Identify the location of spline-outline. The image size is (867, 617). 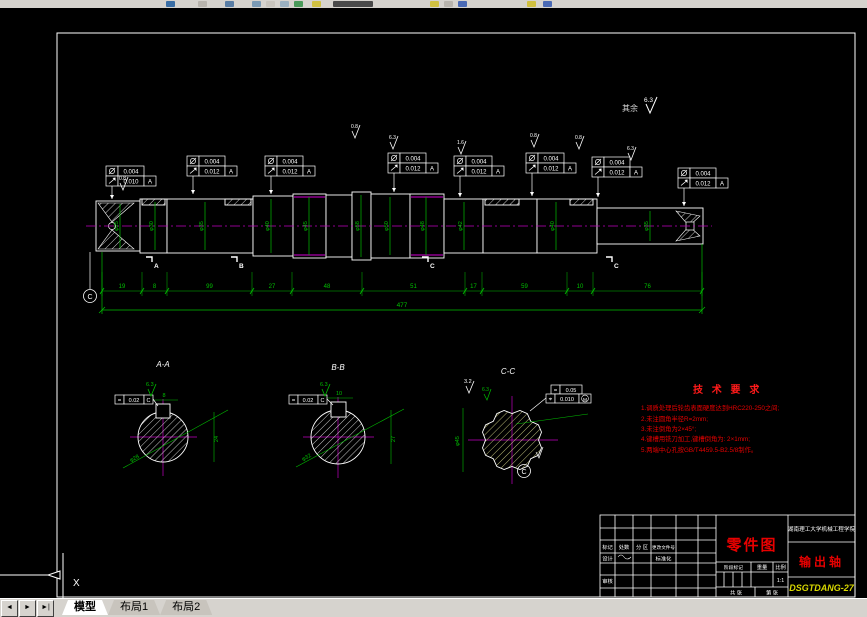
(512, 440).